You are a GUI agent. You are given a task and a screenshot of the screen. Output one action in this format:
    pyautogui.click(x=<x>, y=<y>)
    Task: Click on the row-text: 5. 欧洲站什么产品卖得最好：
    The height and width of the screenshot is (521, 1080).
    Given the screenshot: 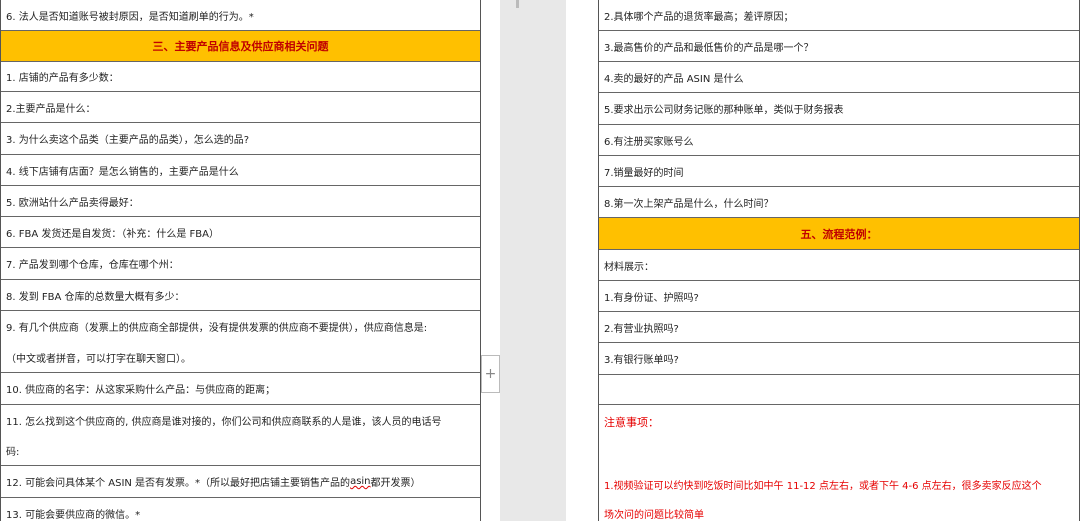 What is the action you would take?
    pyautogui.click(x=72, y=203)
    